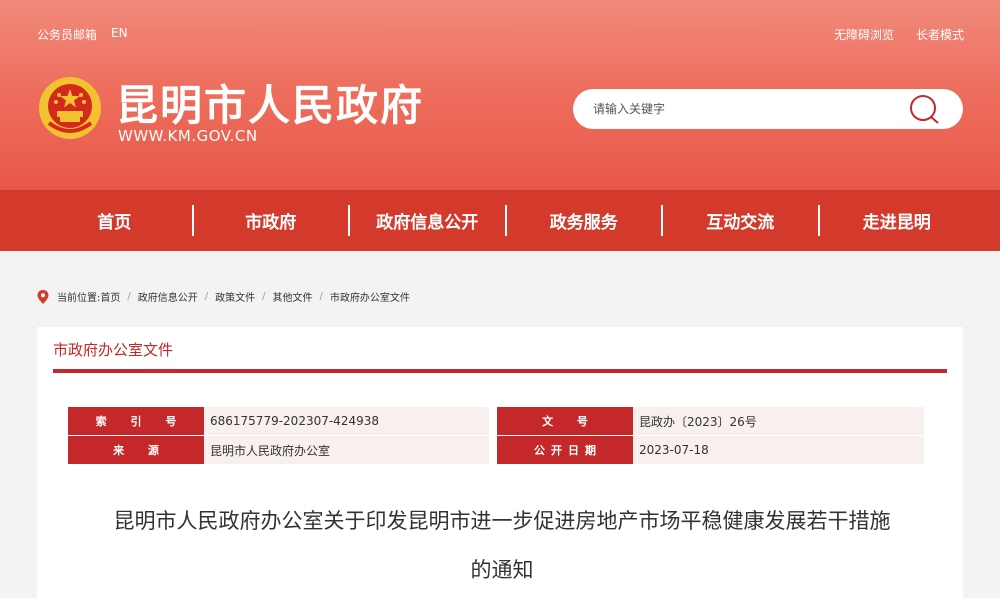  What do you see at coordinates (346, 450) in the screenshot?
I see `source-value: 昆明市人民政府办公室` at bounding box center [346, 450].